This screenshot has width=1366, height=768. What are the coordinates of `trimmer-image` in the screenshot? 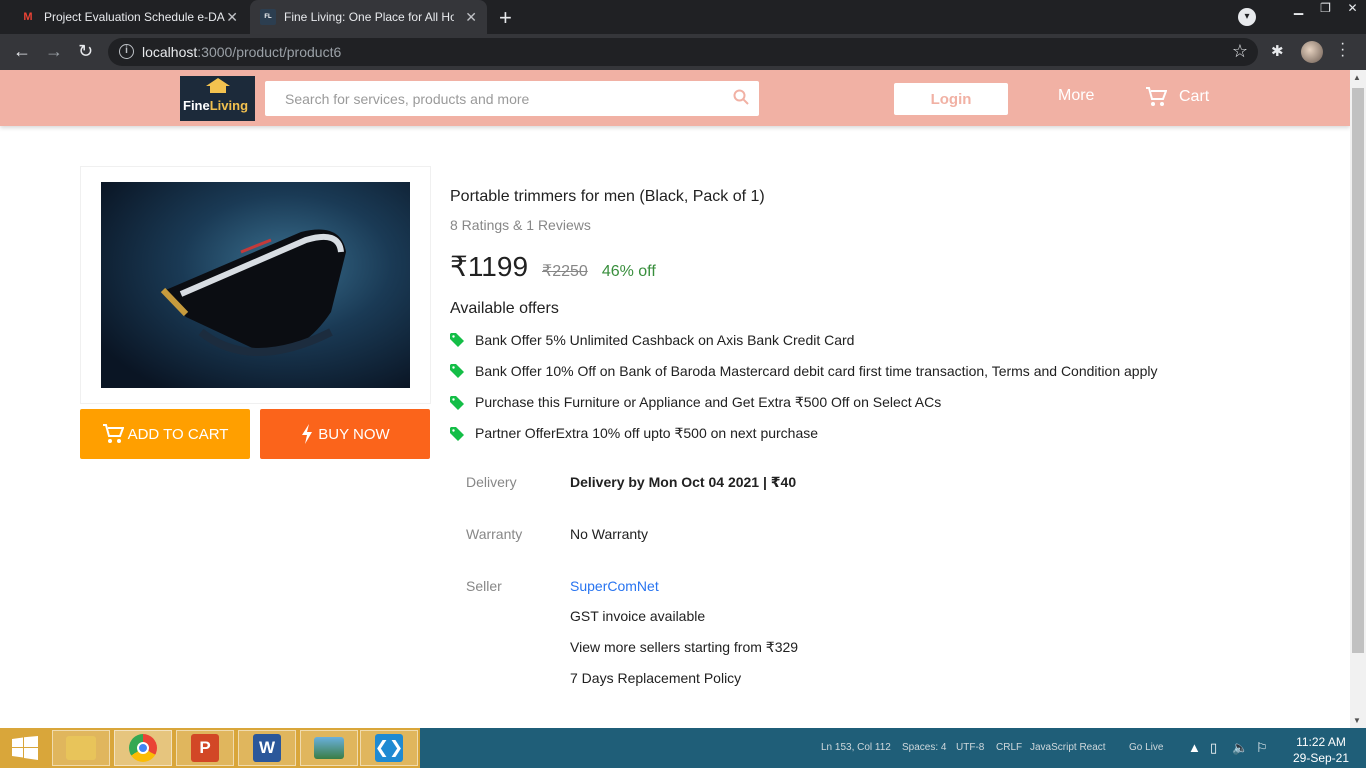 It's located at (253, 292).